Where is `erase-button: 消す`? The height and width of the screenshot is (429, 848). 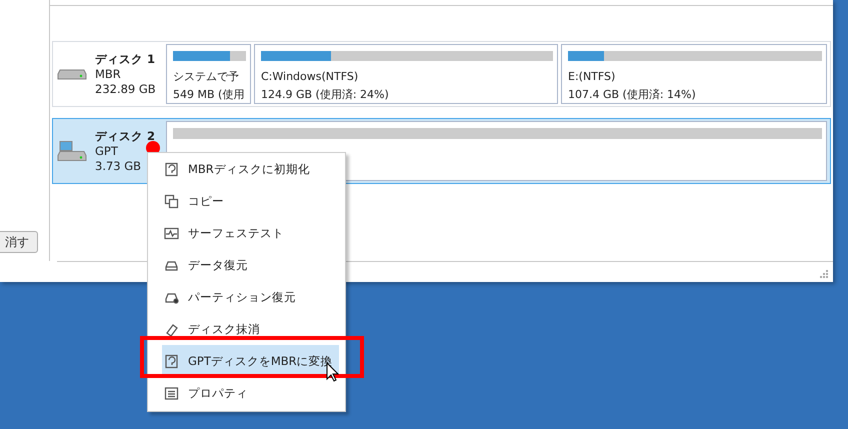 erase-button: 消す is located at coordinates (19, 242).